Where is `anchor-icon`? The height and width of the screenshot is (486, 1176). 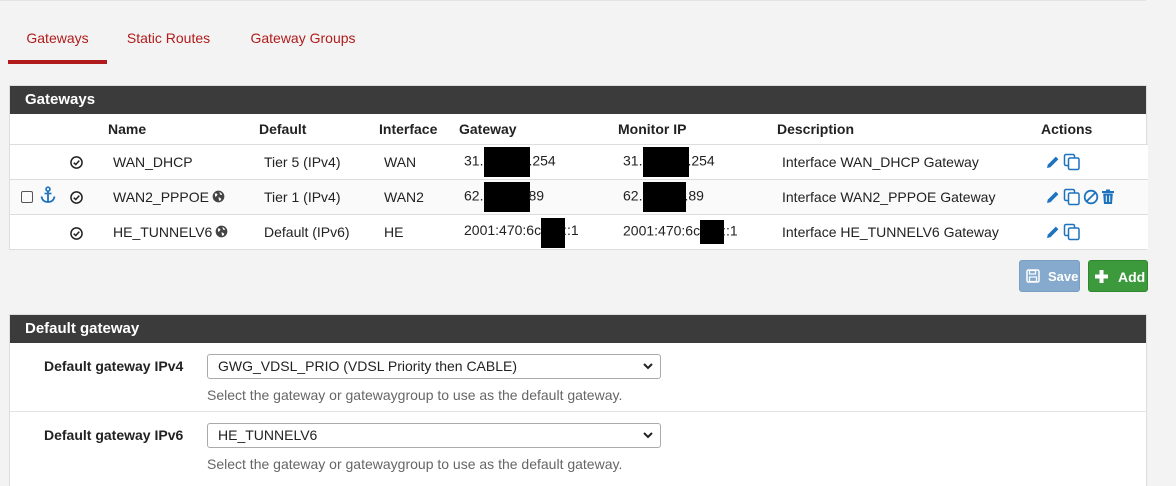
anchor-icon is located at coordinates (48, 196).